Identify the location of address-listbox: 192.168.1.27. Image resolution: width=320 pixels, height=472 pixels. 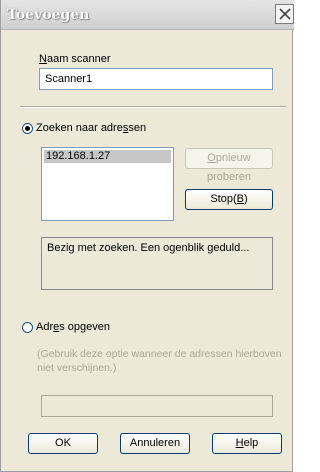
(107, 184).